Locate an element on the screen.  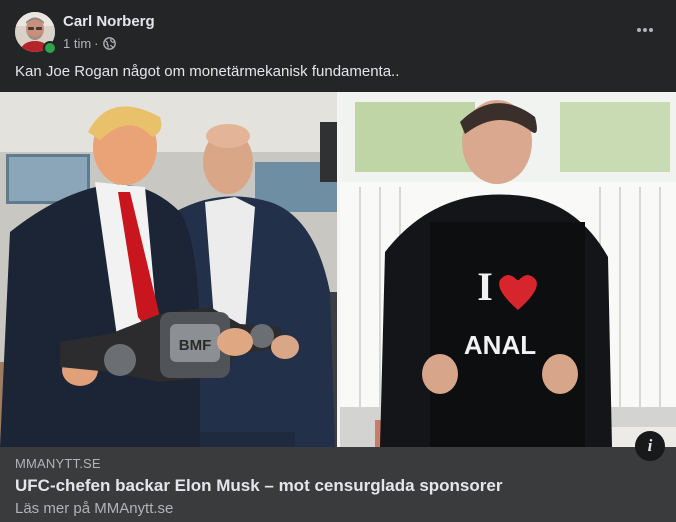
shirt-letter: I is located at coordinates (485, 286).